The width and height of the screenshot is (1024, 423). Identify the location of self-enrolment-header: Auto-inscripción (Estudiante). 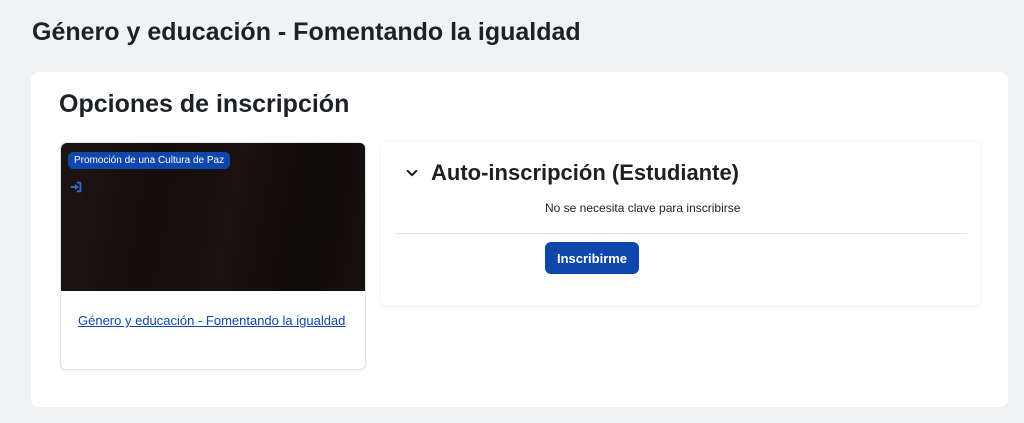
(572, 173).